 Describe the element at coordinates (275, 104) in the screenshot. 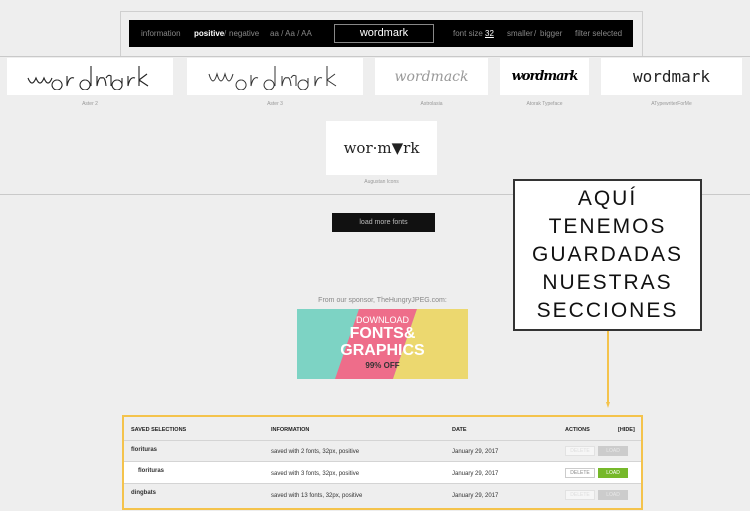

I see `font-name-caption: Aster 3` at that location.